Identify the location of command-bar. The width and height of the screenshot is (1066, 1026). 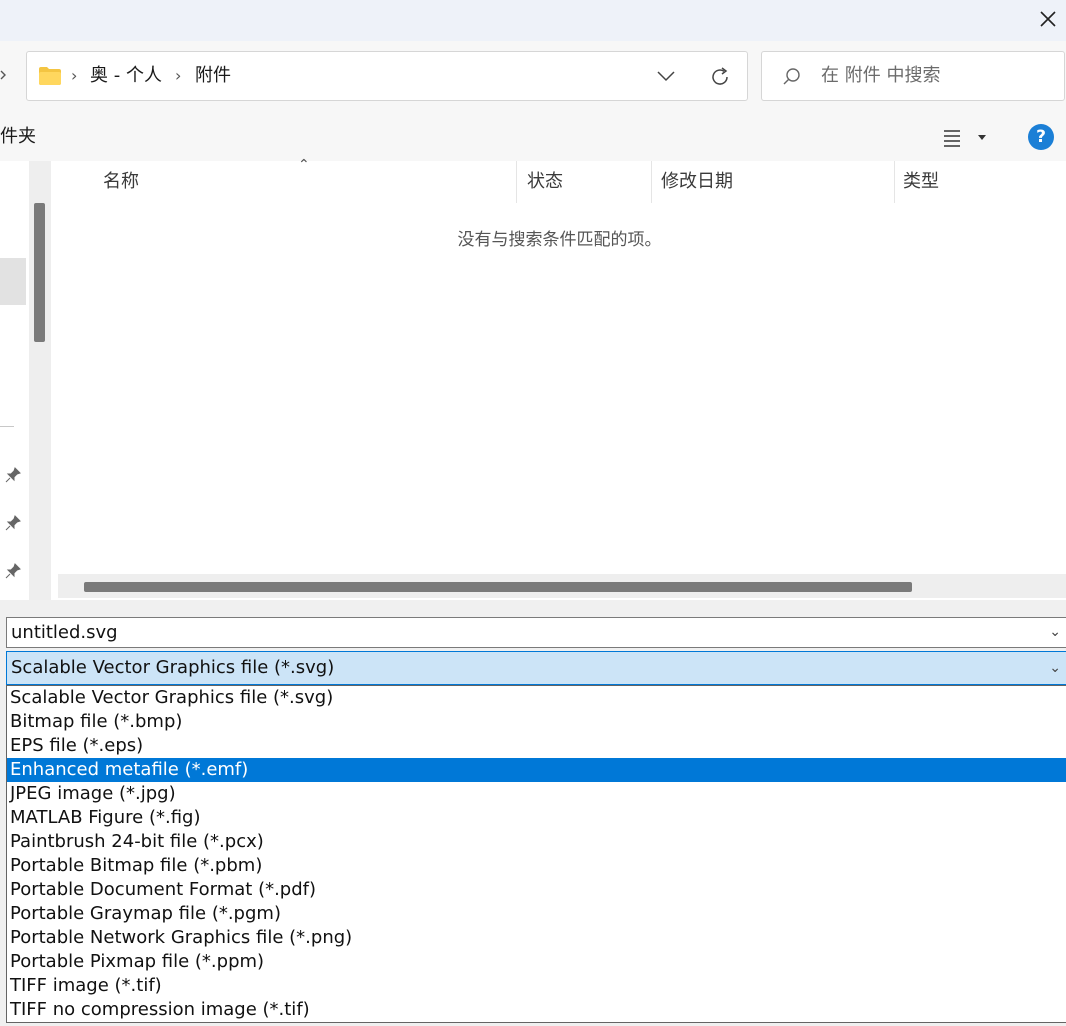
(533, 137).